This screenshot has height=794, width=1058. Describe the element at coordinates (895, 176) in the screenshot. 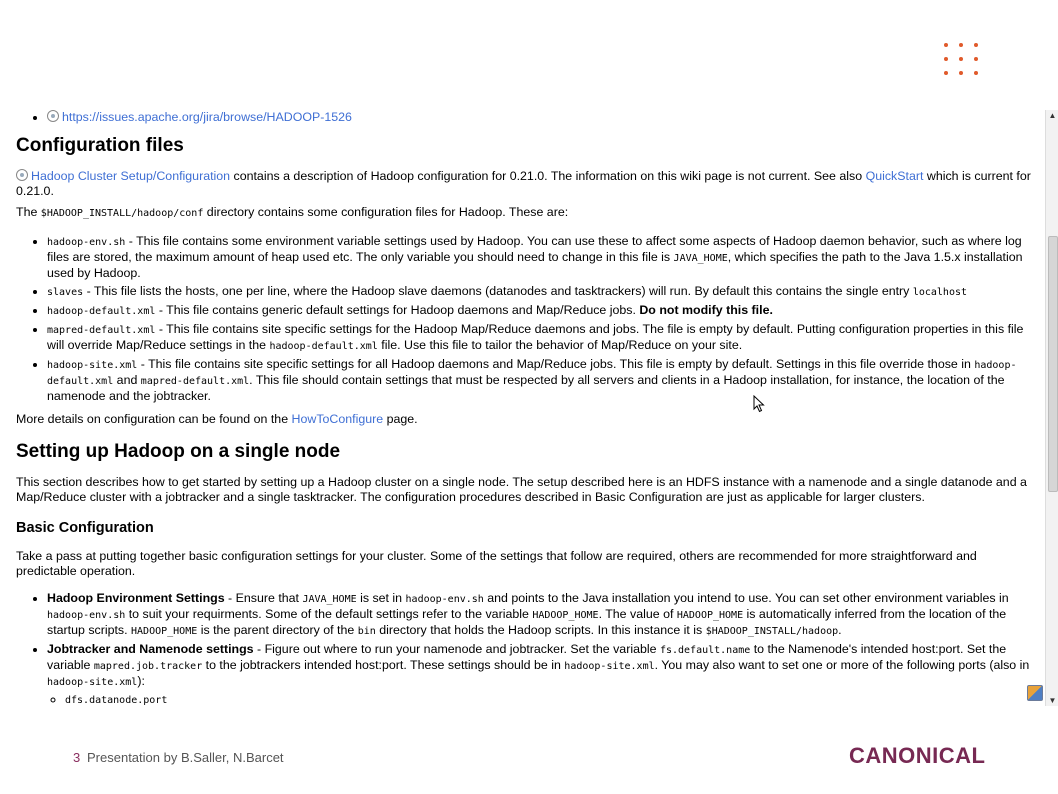

I see `quickstart-link: QuickStart` at that location.